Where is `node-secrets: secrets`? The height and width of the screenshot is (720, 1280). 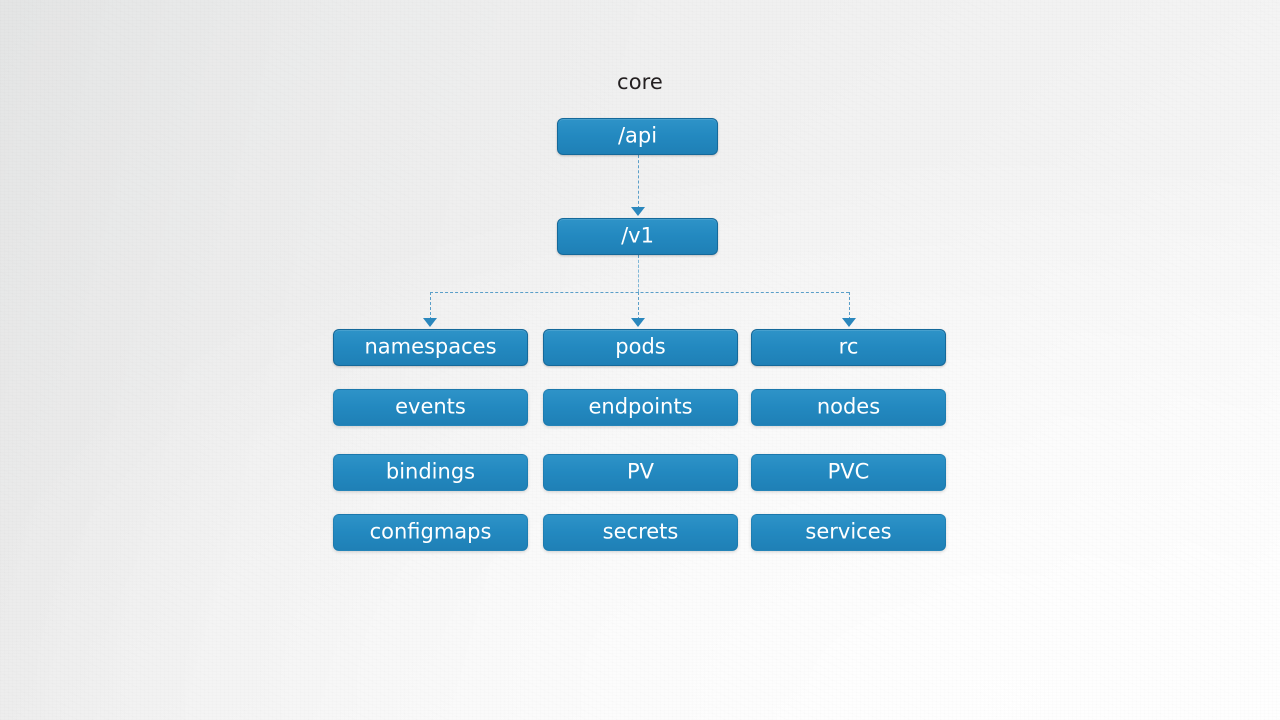
node-secrets: secrets is located at coordinates (640, 532).